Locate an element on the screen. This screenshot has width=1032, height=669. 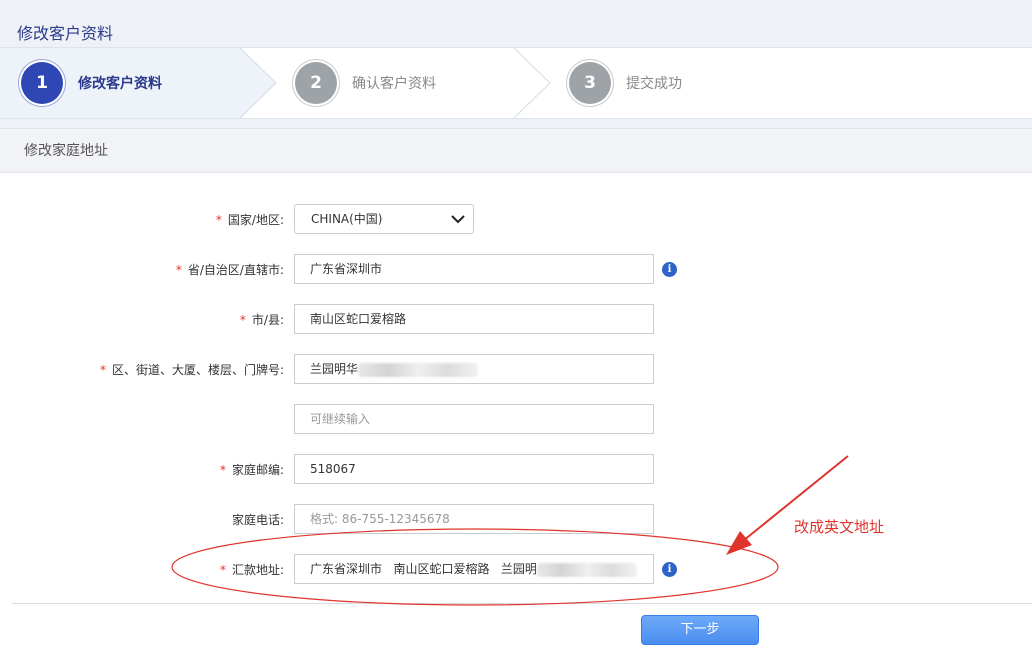
step-progress-bar: 1 修改客户资料 2 确认客户资料 3 提交成功 is located at coordinates (516, 83).